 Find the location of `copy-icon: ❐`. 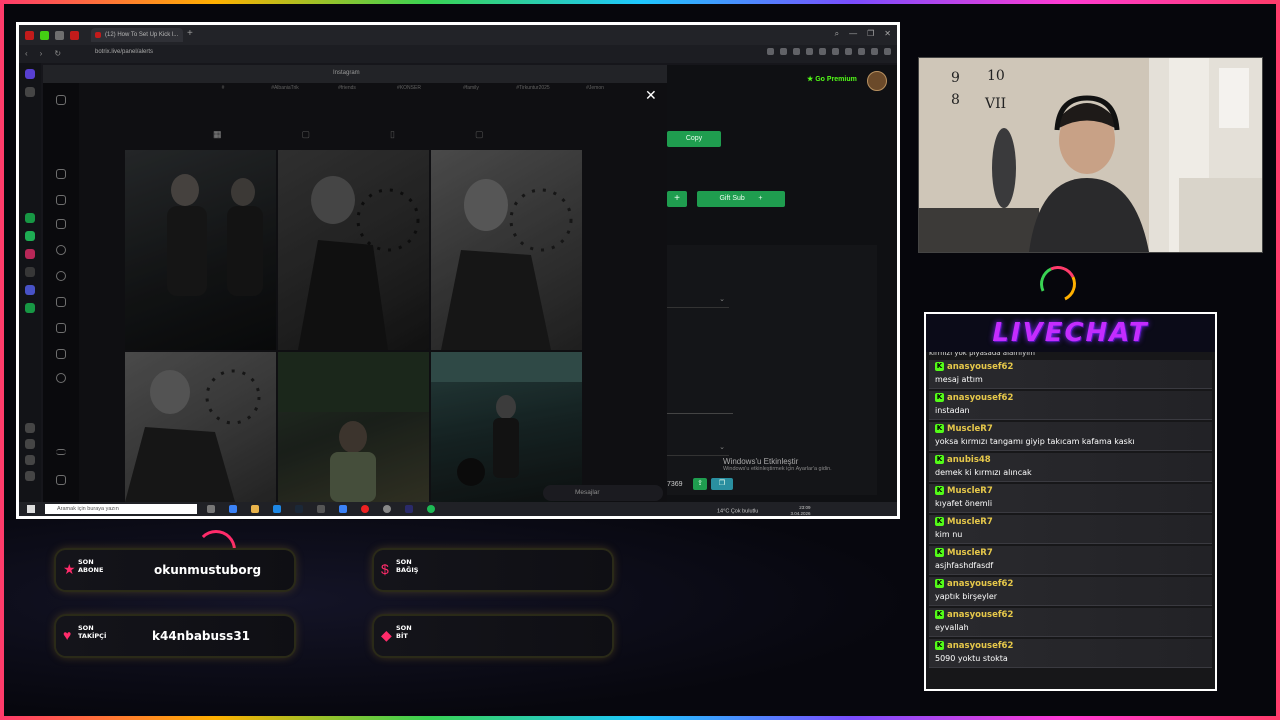

copy-icon: ❐ is located at coordinates (722, 484).